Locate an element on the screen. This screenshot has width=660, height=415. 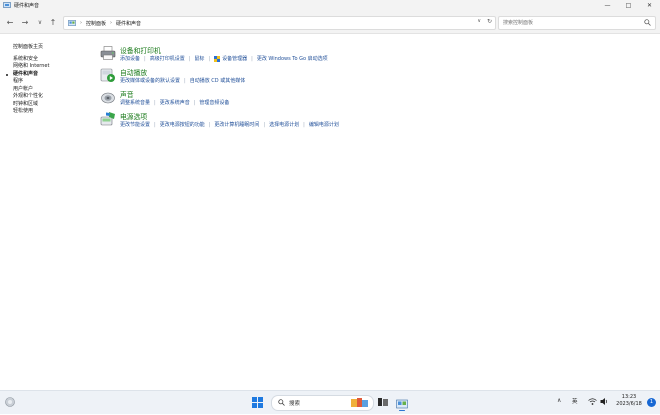
input-method-indicator: 英 is located at coordinates (575, 401).